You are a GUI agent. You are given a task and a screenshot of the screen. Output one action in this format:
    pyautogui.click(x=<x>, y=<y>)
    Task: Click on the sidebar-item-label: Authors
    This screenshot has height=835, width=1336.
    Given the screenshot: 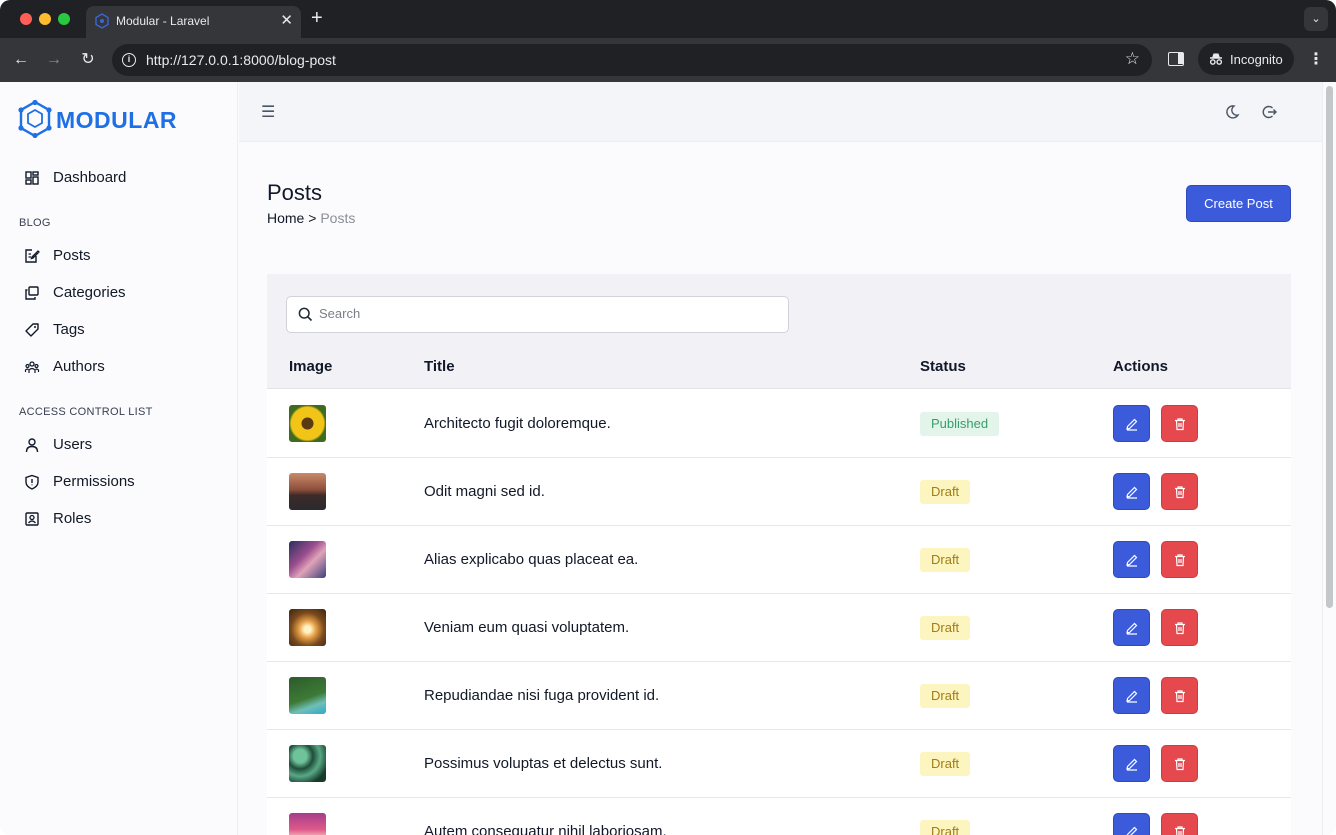 What is the action you would take?
    pyautogui.click(x=79, y=366)
    